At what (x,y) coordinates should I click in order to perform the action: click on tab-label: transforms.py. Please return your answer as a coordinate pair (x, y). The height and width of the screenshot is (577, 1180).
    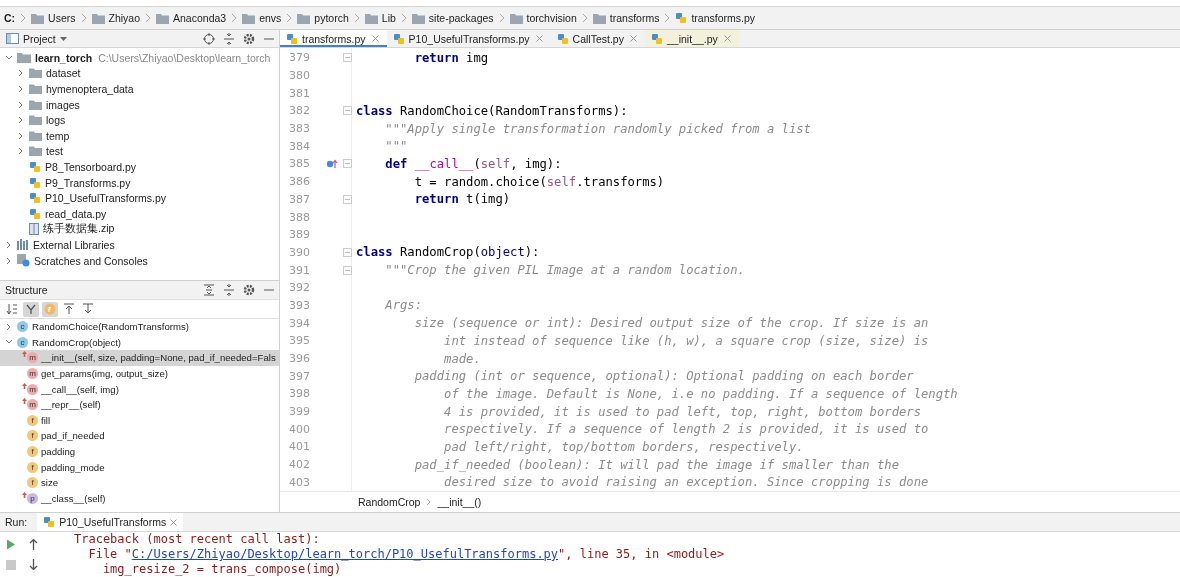
    Looking at the image, I should click on (334, 38).